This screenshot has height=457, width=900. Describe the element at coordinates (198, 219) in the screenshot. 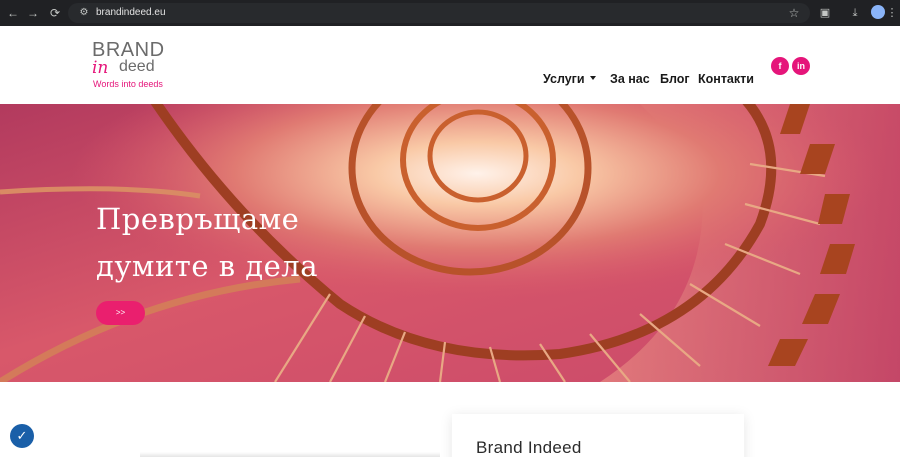

I see `hero-heading-line1: Превръщаме` at that location.